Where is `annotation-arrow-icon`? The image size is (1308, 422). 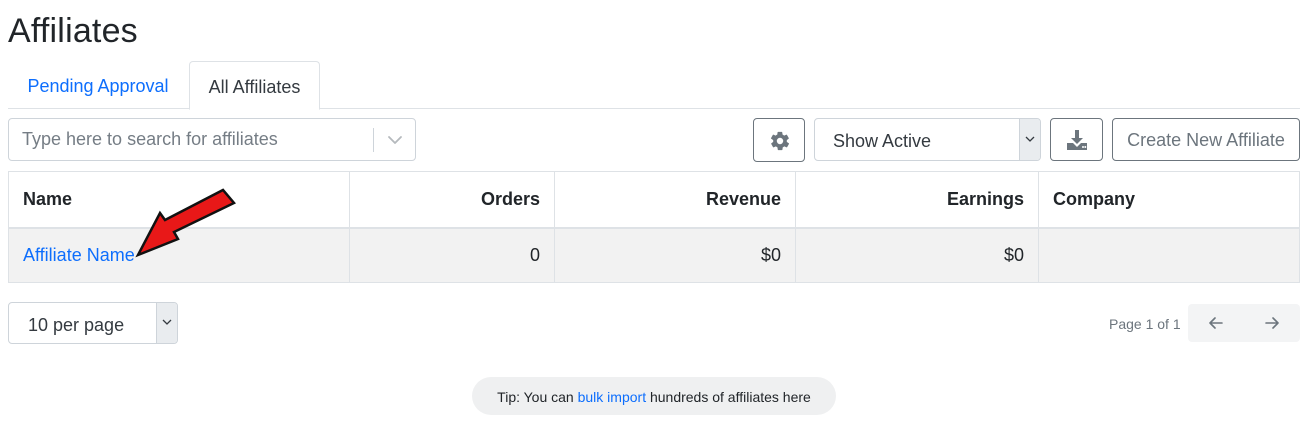
annotation-arrow-icon is located at coordinates (185, 223).